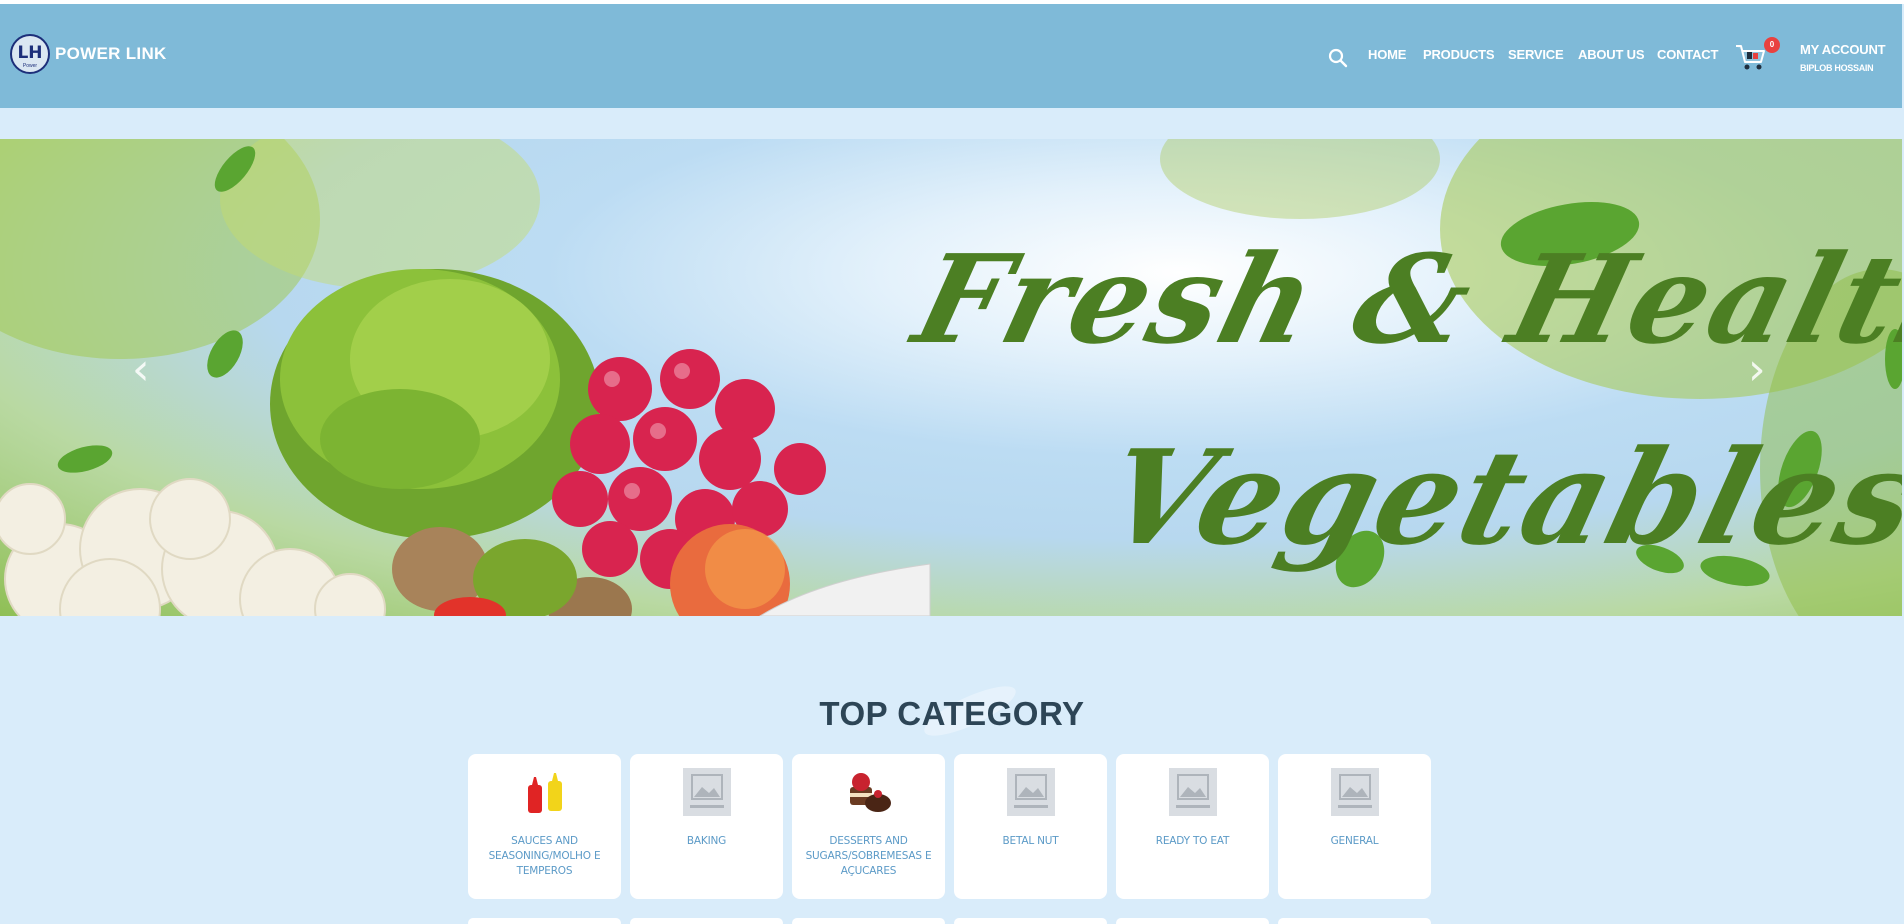  I want to click on account-user: BIPLOB HOSSAIN, so click(1837, 68).